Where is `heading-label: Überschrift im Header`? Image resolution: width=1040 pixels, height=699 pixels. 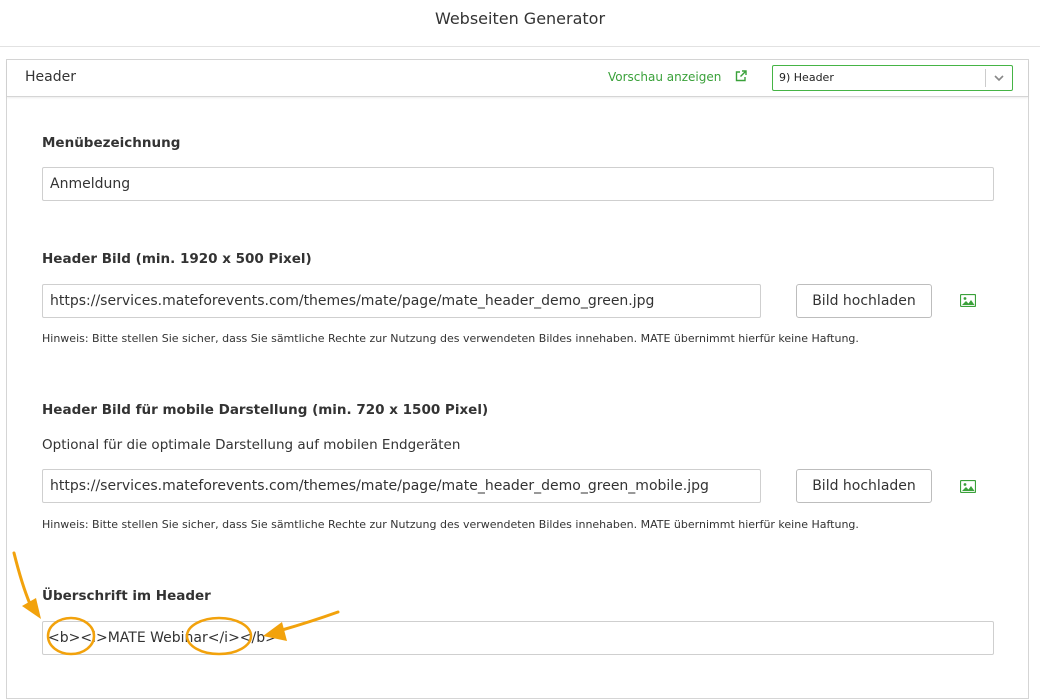 heading-label: Überschrift im Header is located at coordinates (126, 596).